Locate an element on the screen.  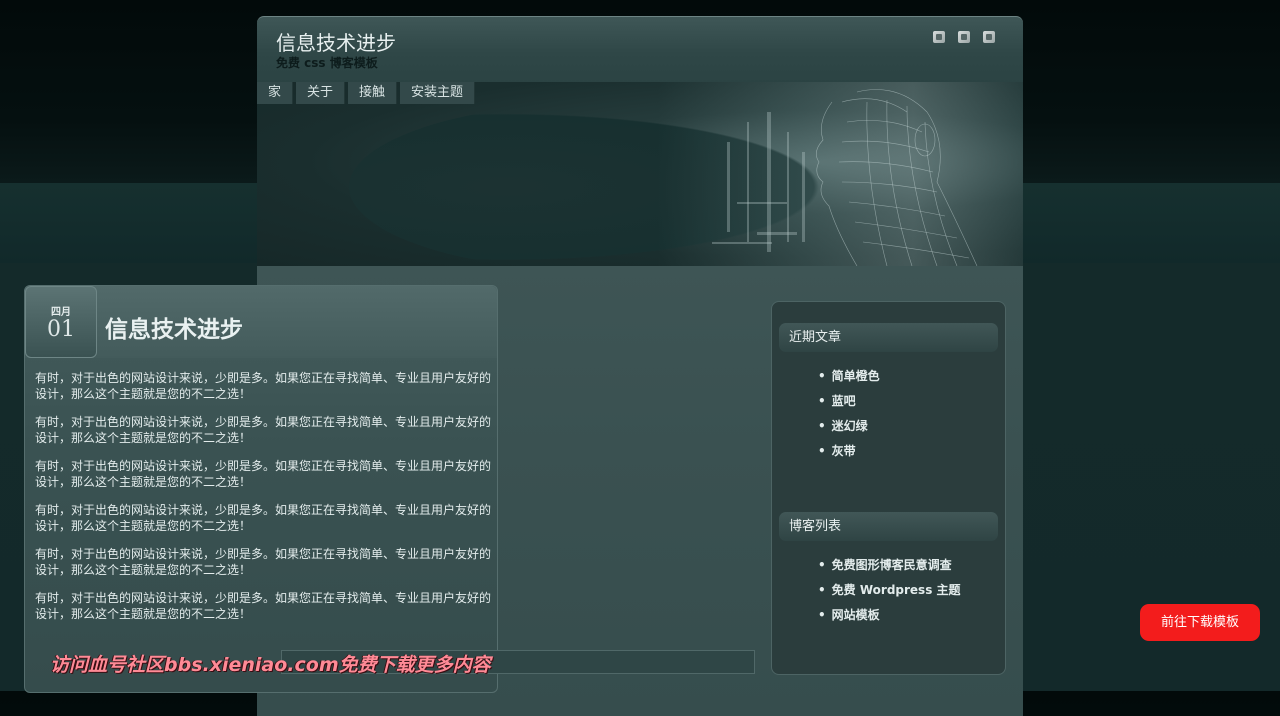
wireframe-head-illustration is located at coordinates (845, 177).